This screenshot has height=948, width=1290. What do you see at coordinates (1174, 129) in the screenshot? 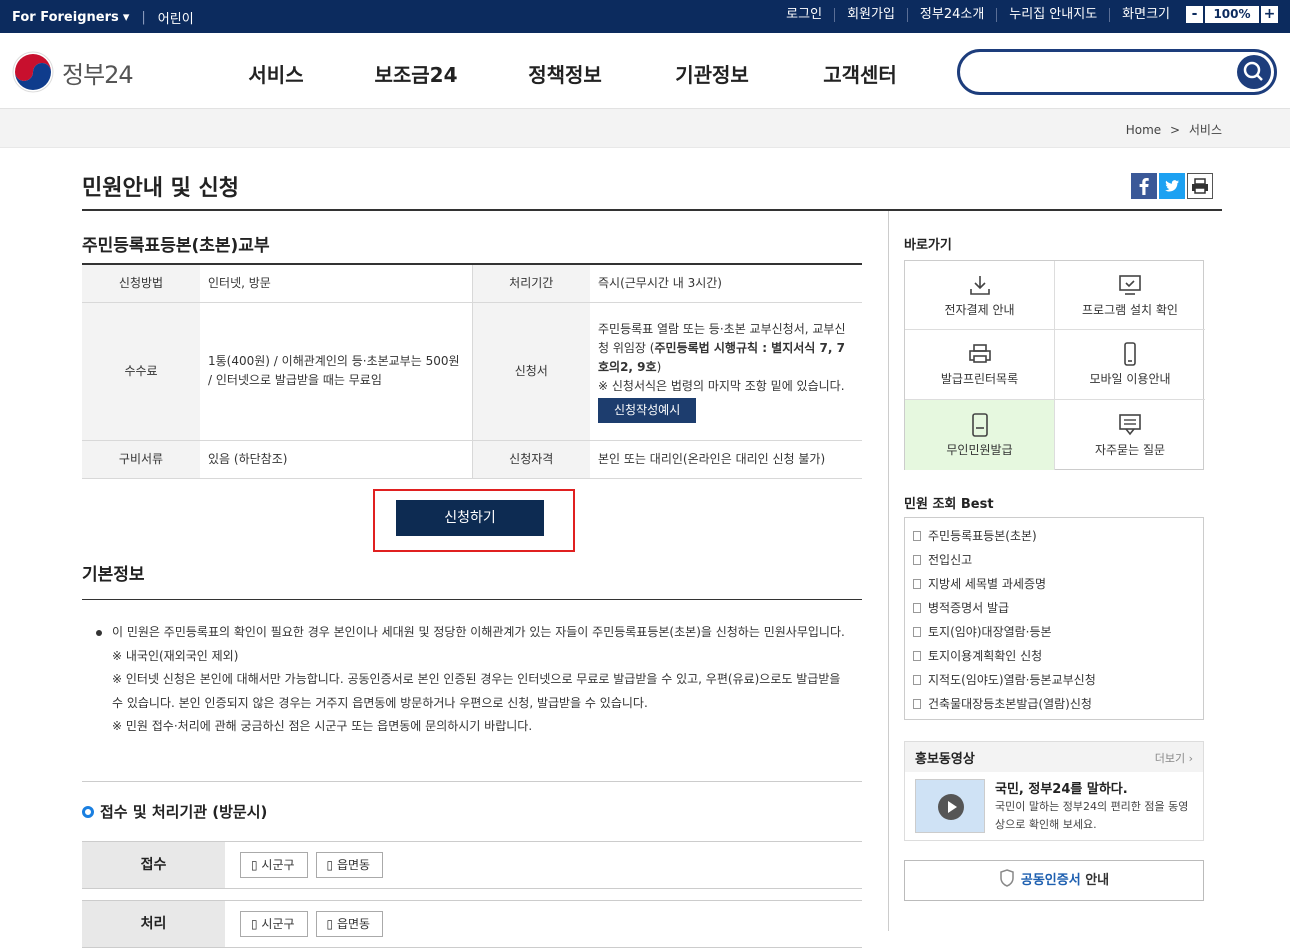
I see `breadcrumb: Home > 서비스` at bounding box center [1174, 129].